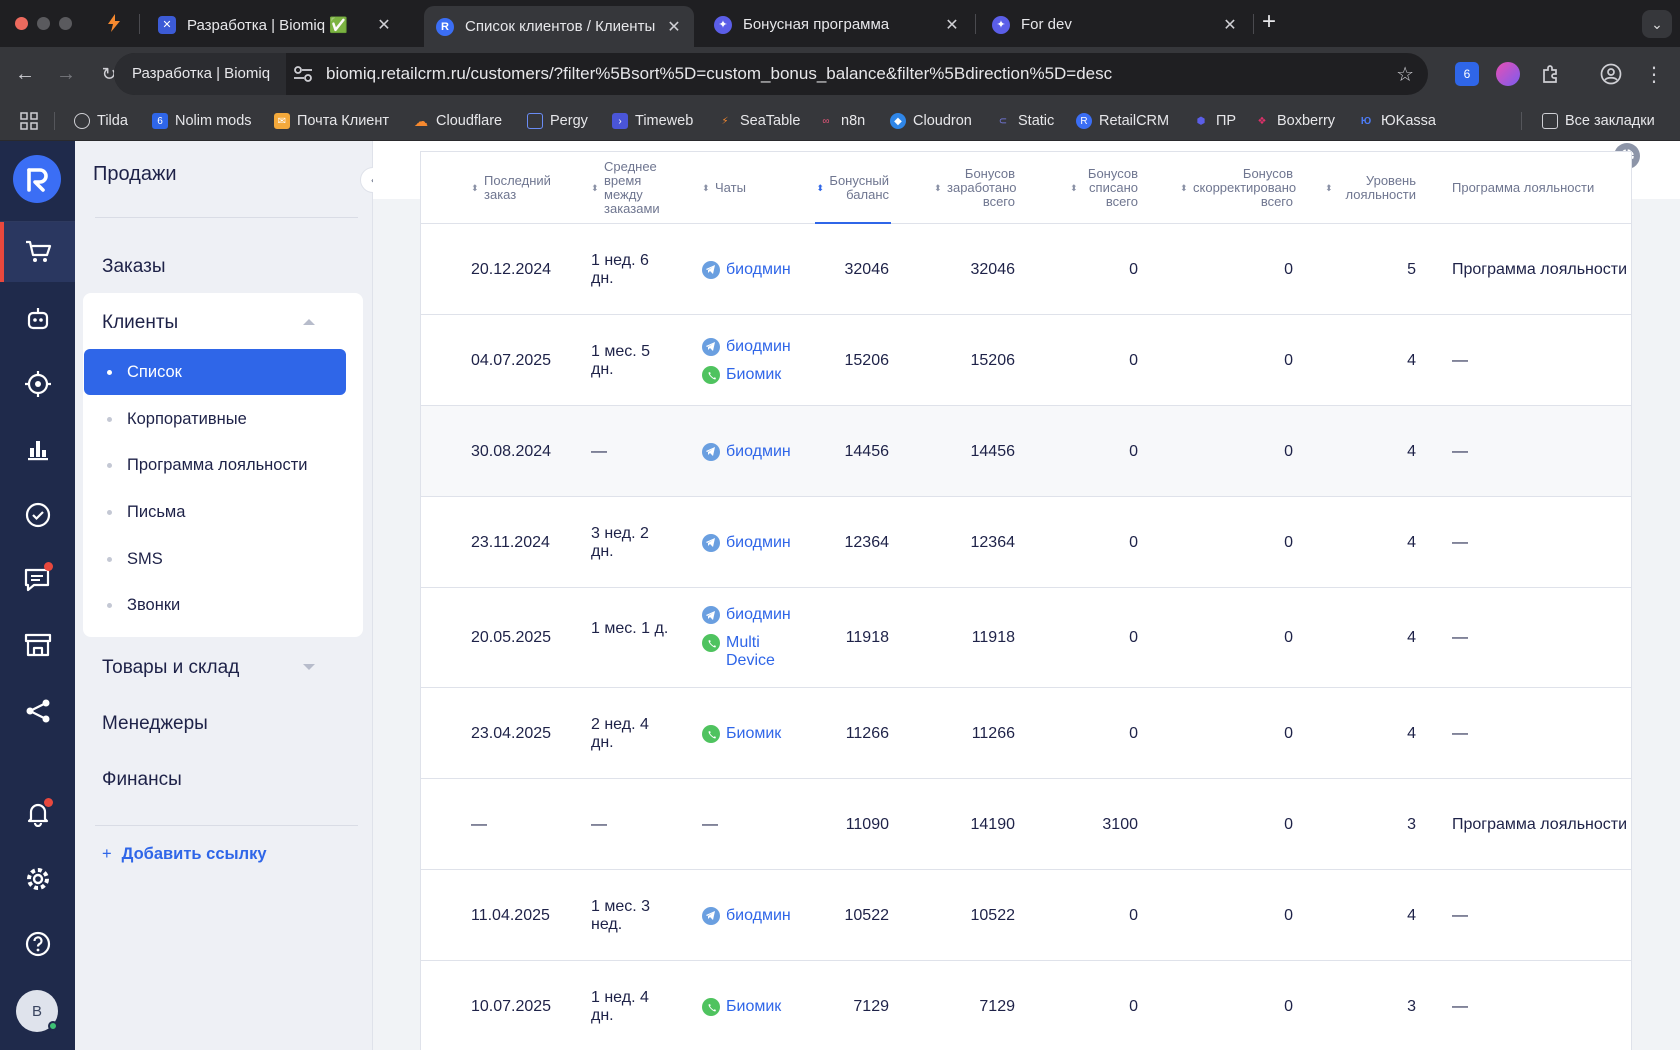  I want to click on bookmark-yukassa: Ю ЮKassa, so click(1397, 121).